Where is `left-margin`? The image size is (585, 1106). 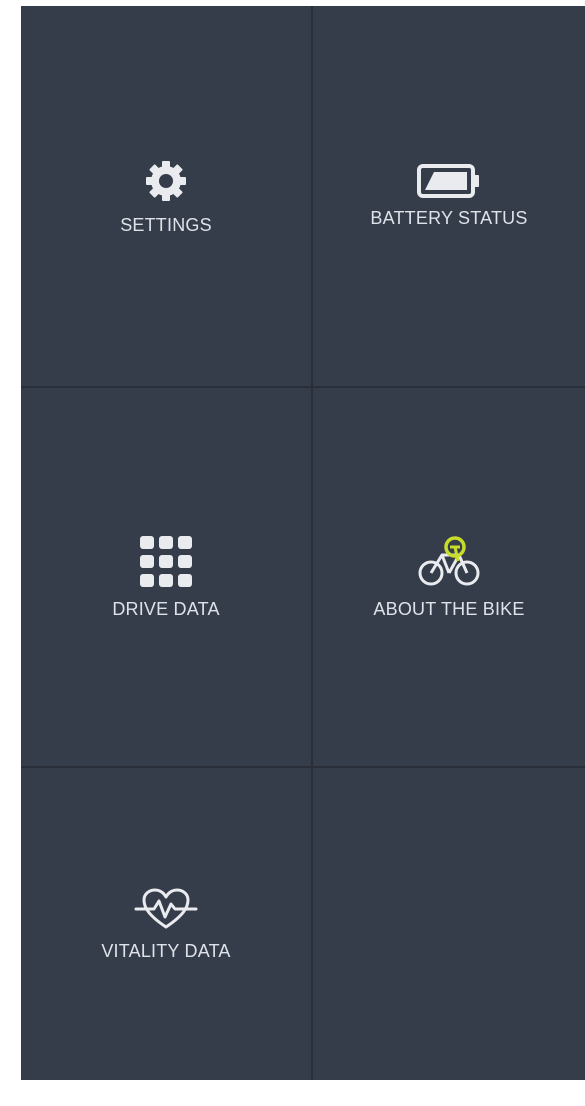
left-margin is located at coordinates (10, 553).